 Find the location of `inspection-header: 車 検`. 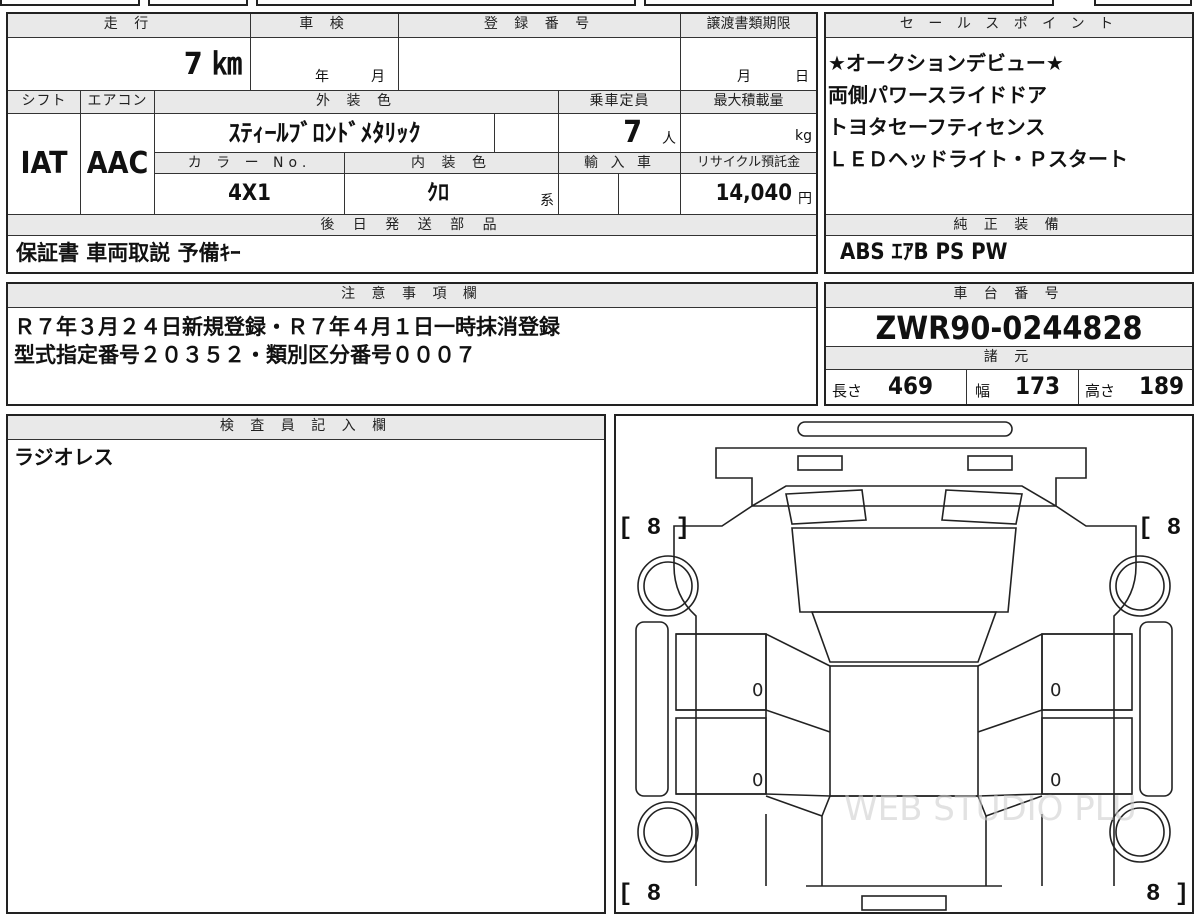

inspection-header: 車 検 is located at coordinates (324, 26).